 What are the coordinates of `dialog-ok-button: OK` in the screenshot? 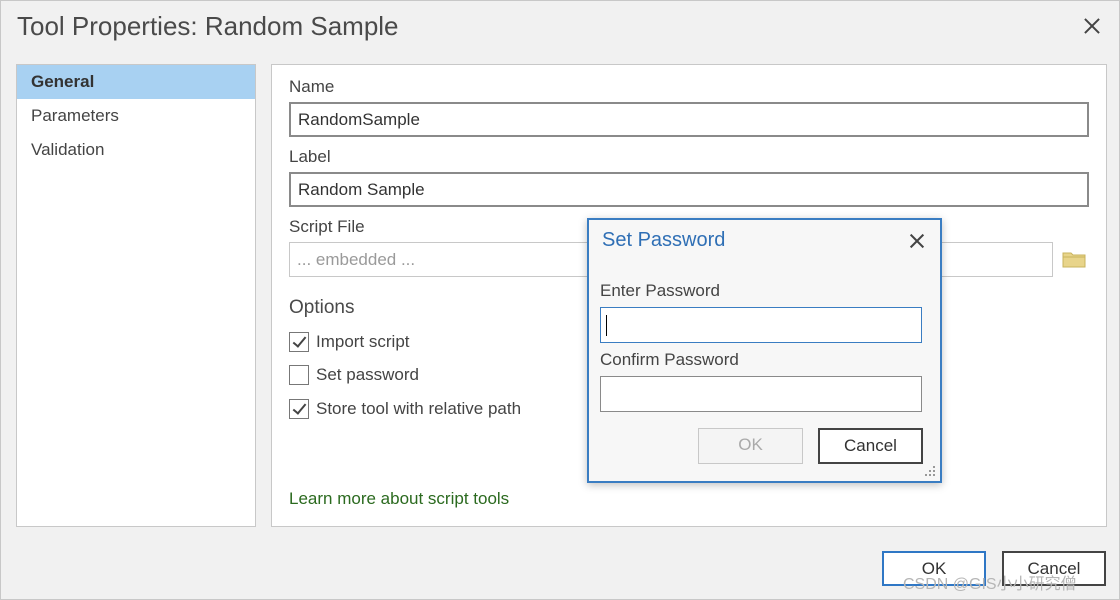 It's located at (750, 446).